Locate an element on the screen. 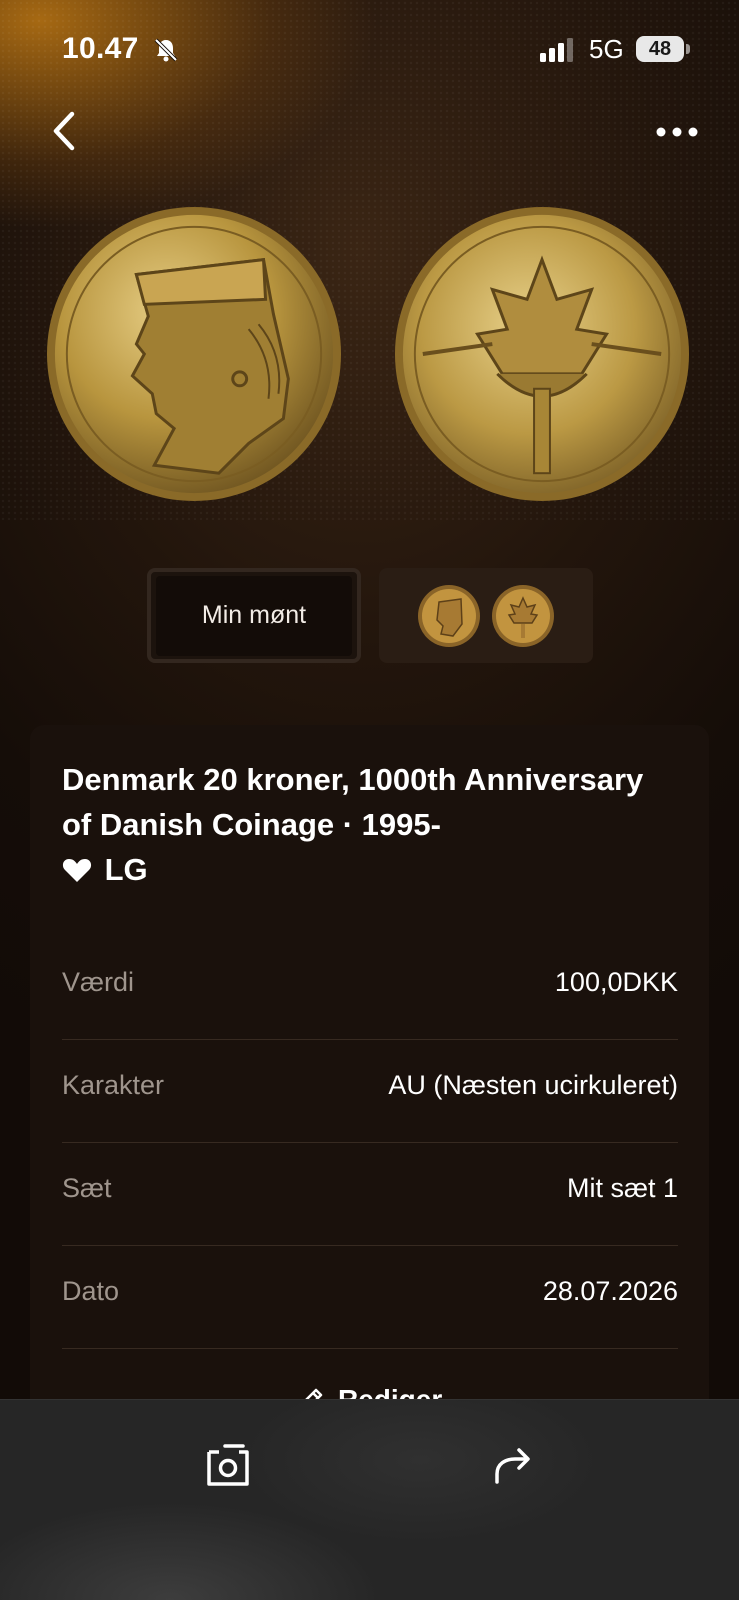 The image size is (739, 1600). tab-reference-images is located at coordinates (486, 615).